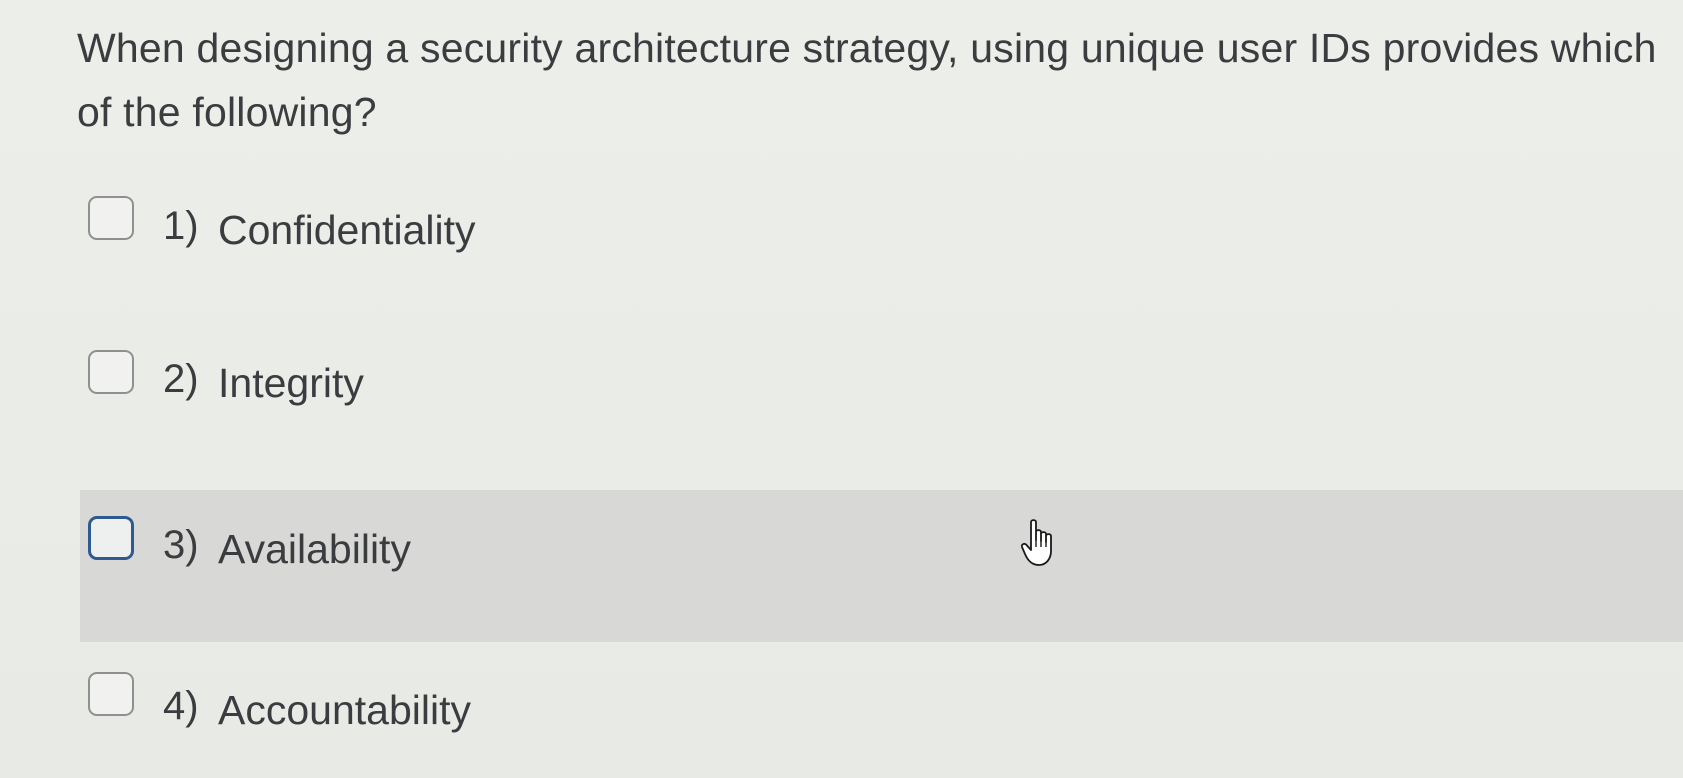 The image size is (1683, 778). Describe the element at coordinates (347, 230) in the screenshot. I see `option-1-label: Confidentiality` at that location.